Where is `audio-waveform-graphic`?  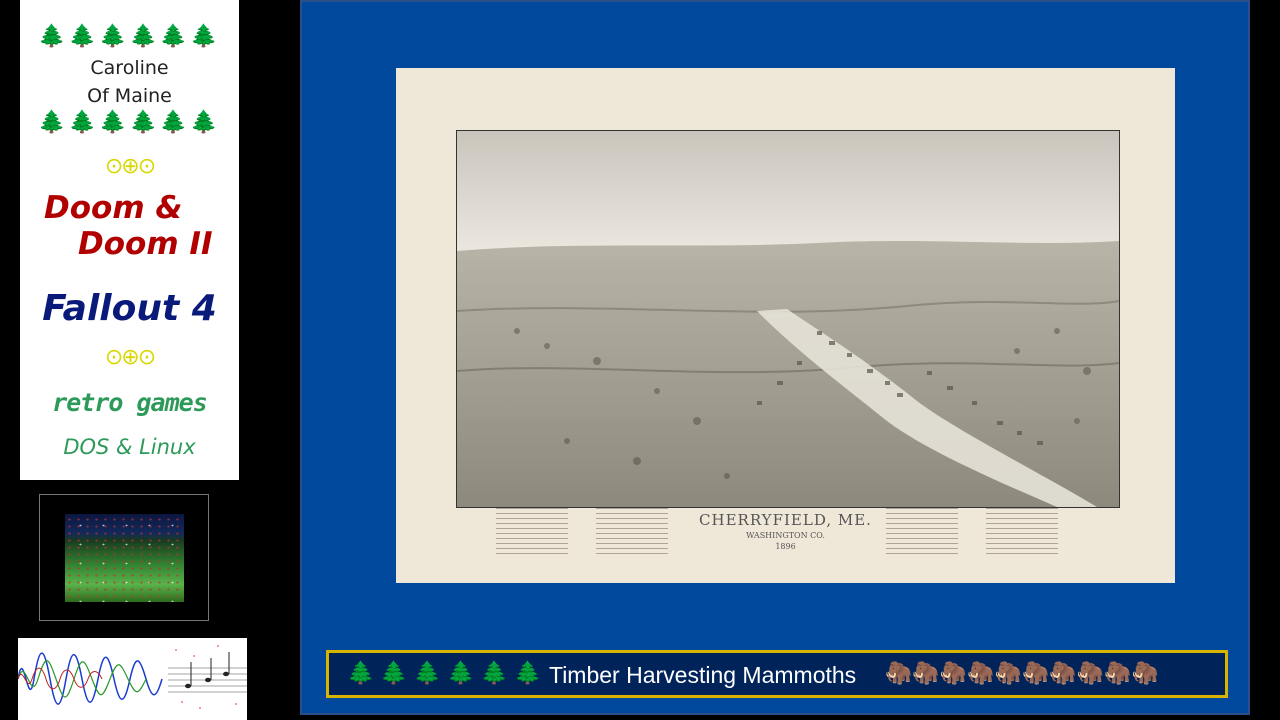
audio-waveform-graphic is located at coordinates (132, 679).